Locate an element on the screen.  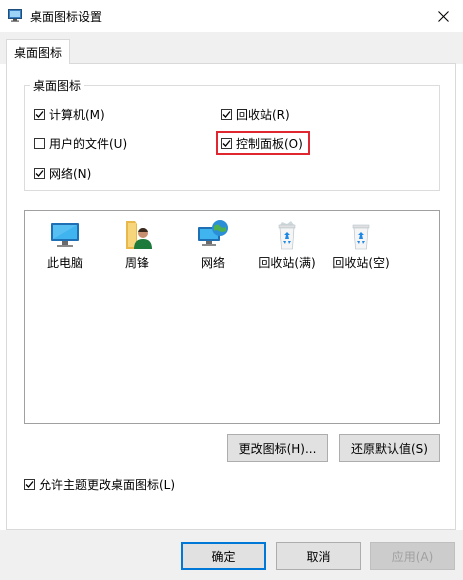
icon-item-recycle-bin-empty: 回收站(空) is located at coordinates (361, 245).